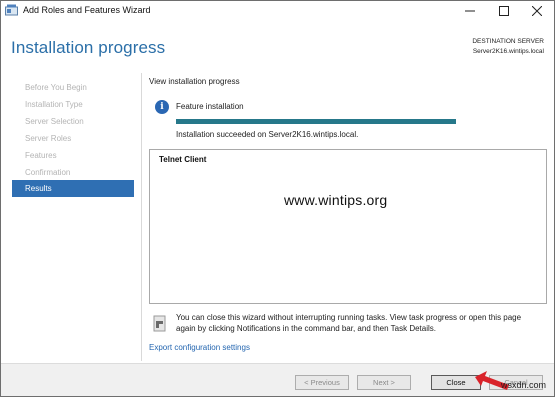  I want to click on list-item: Telnet Client, so click(183, 159).